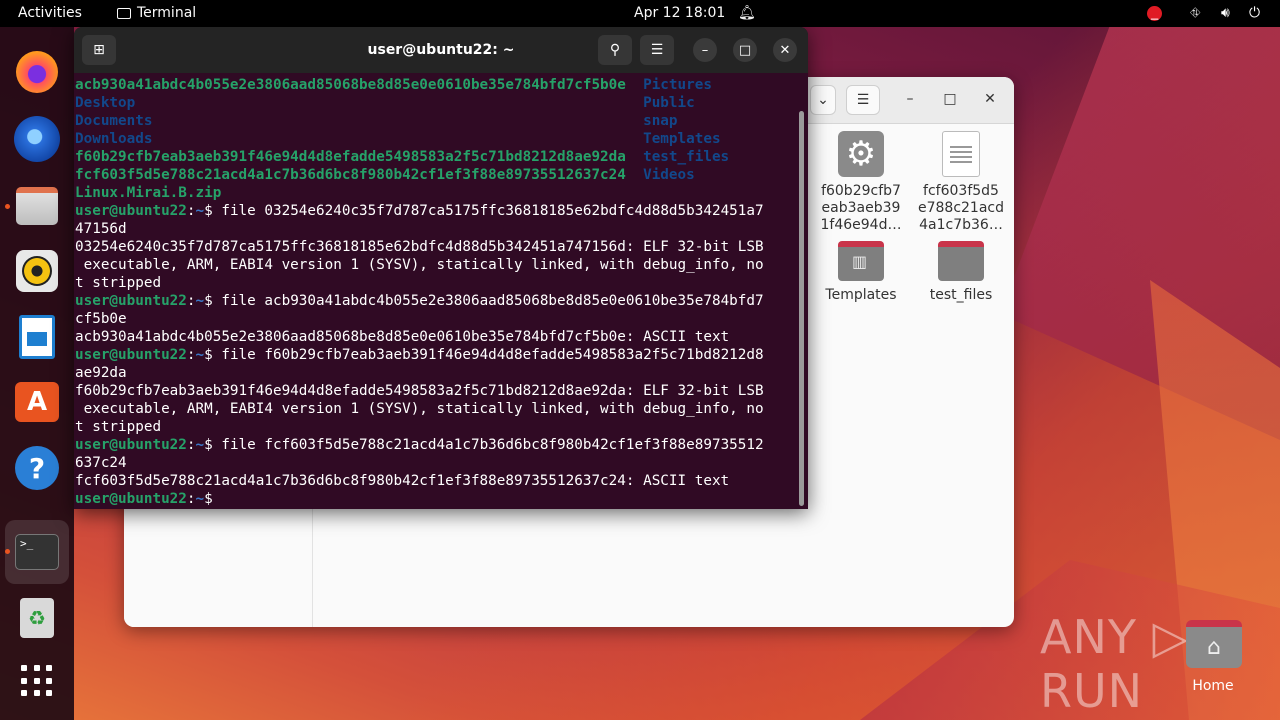  I want to click on terminal-text: 637c24, so click(101, 463).